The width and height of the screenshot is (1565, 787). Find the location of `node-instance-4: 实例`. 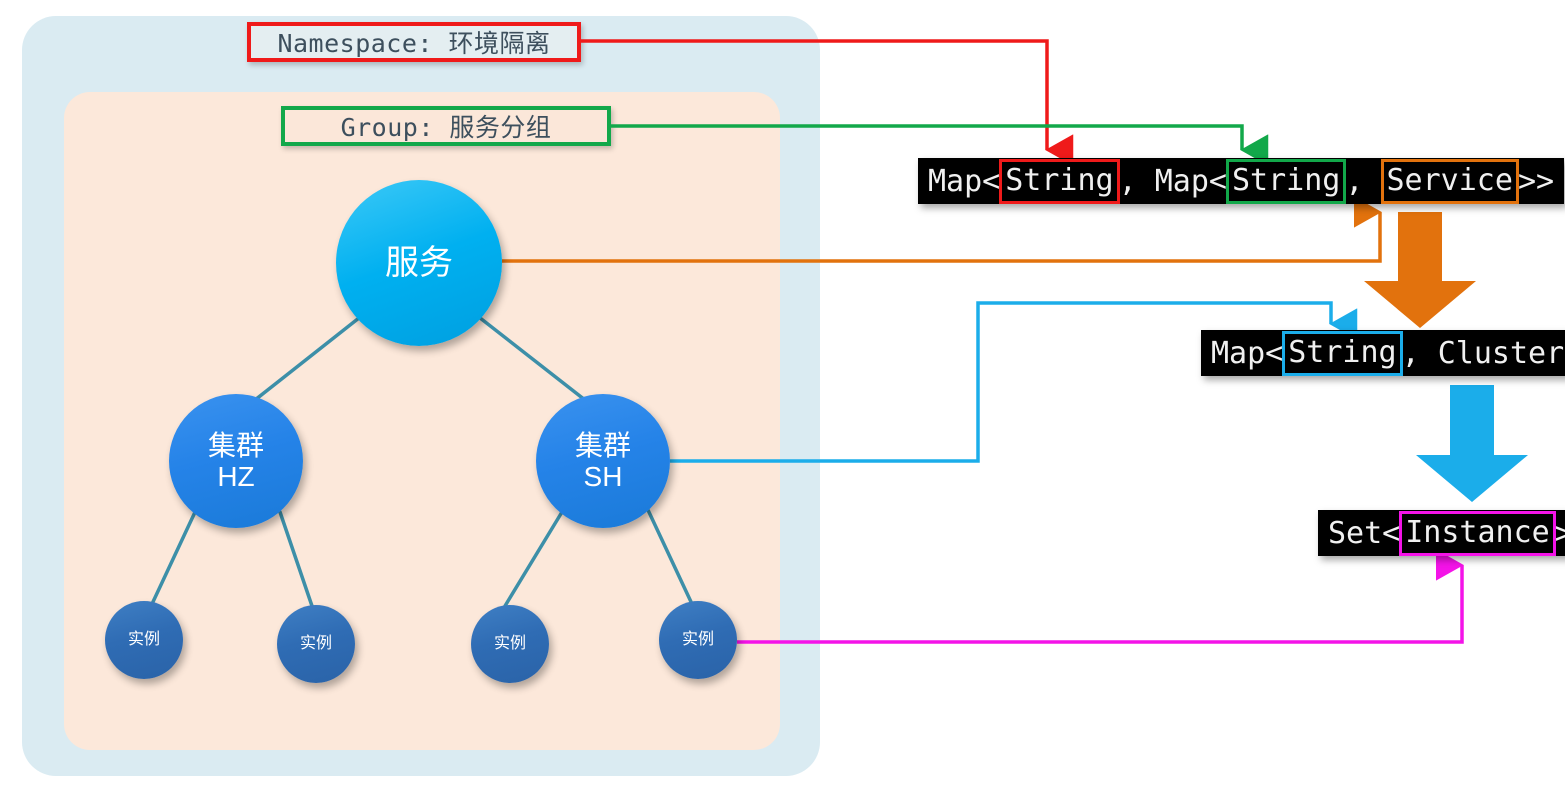

node-instance-4: 实例 is located at coordinates (698, 640).